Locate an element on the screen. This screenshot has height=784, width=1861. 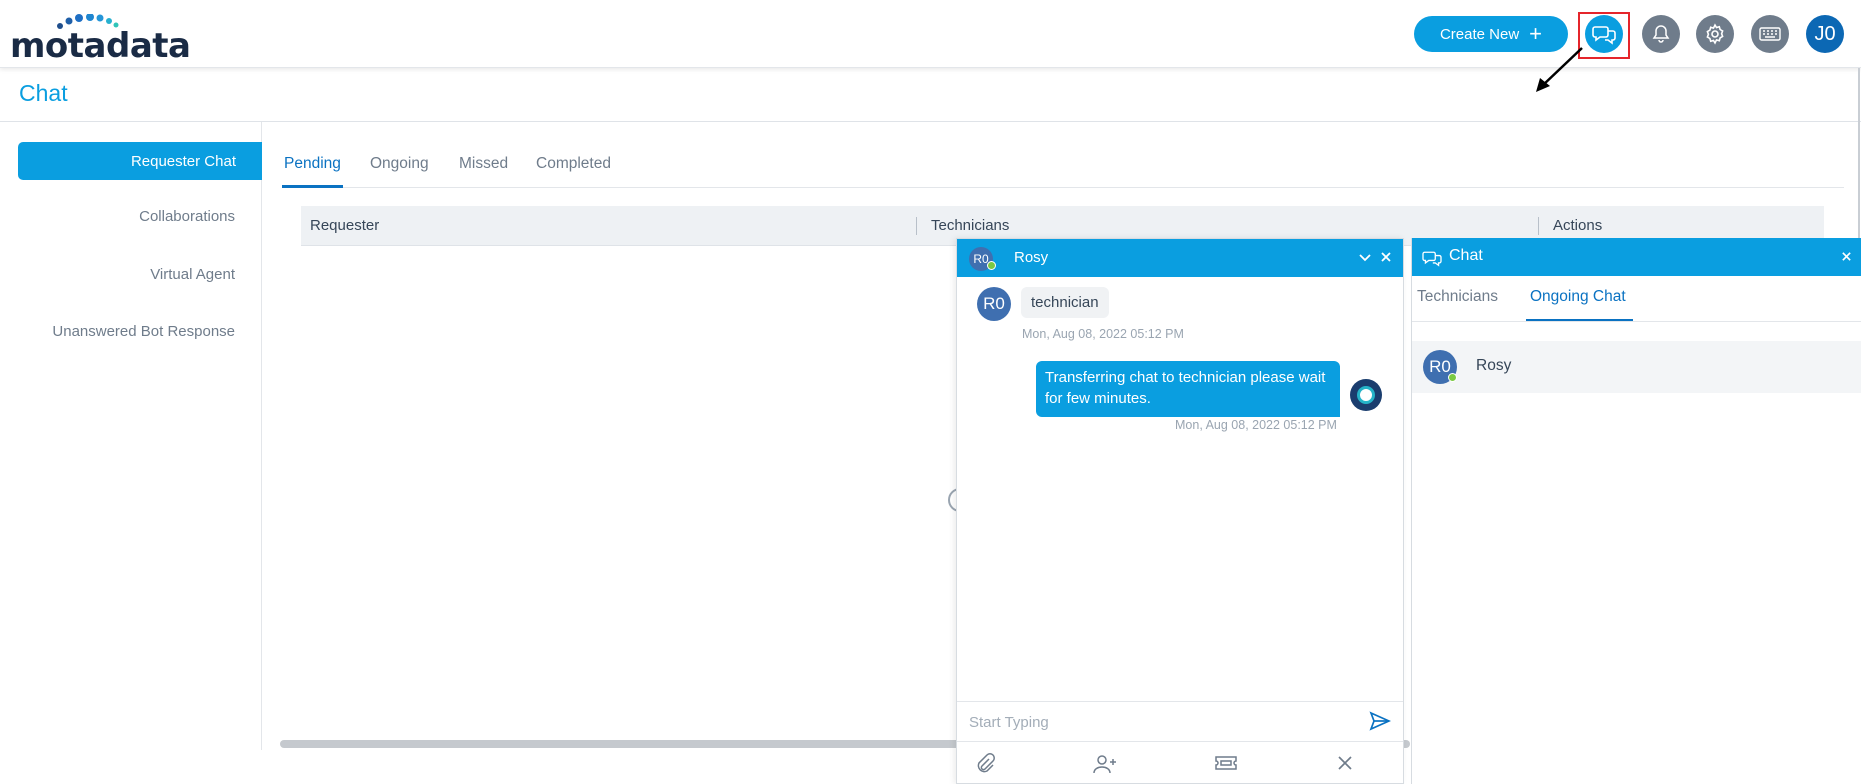
keyboard-shortcuts-button is located at coordinates (1770, 34).